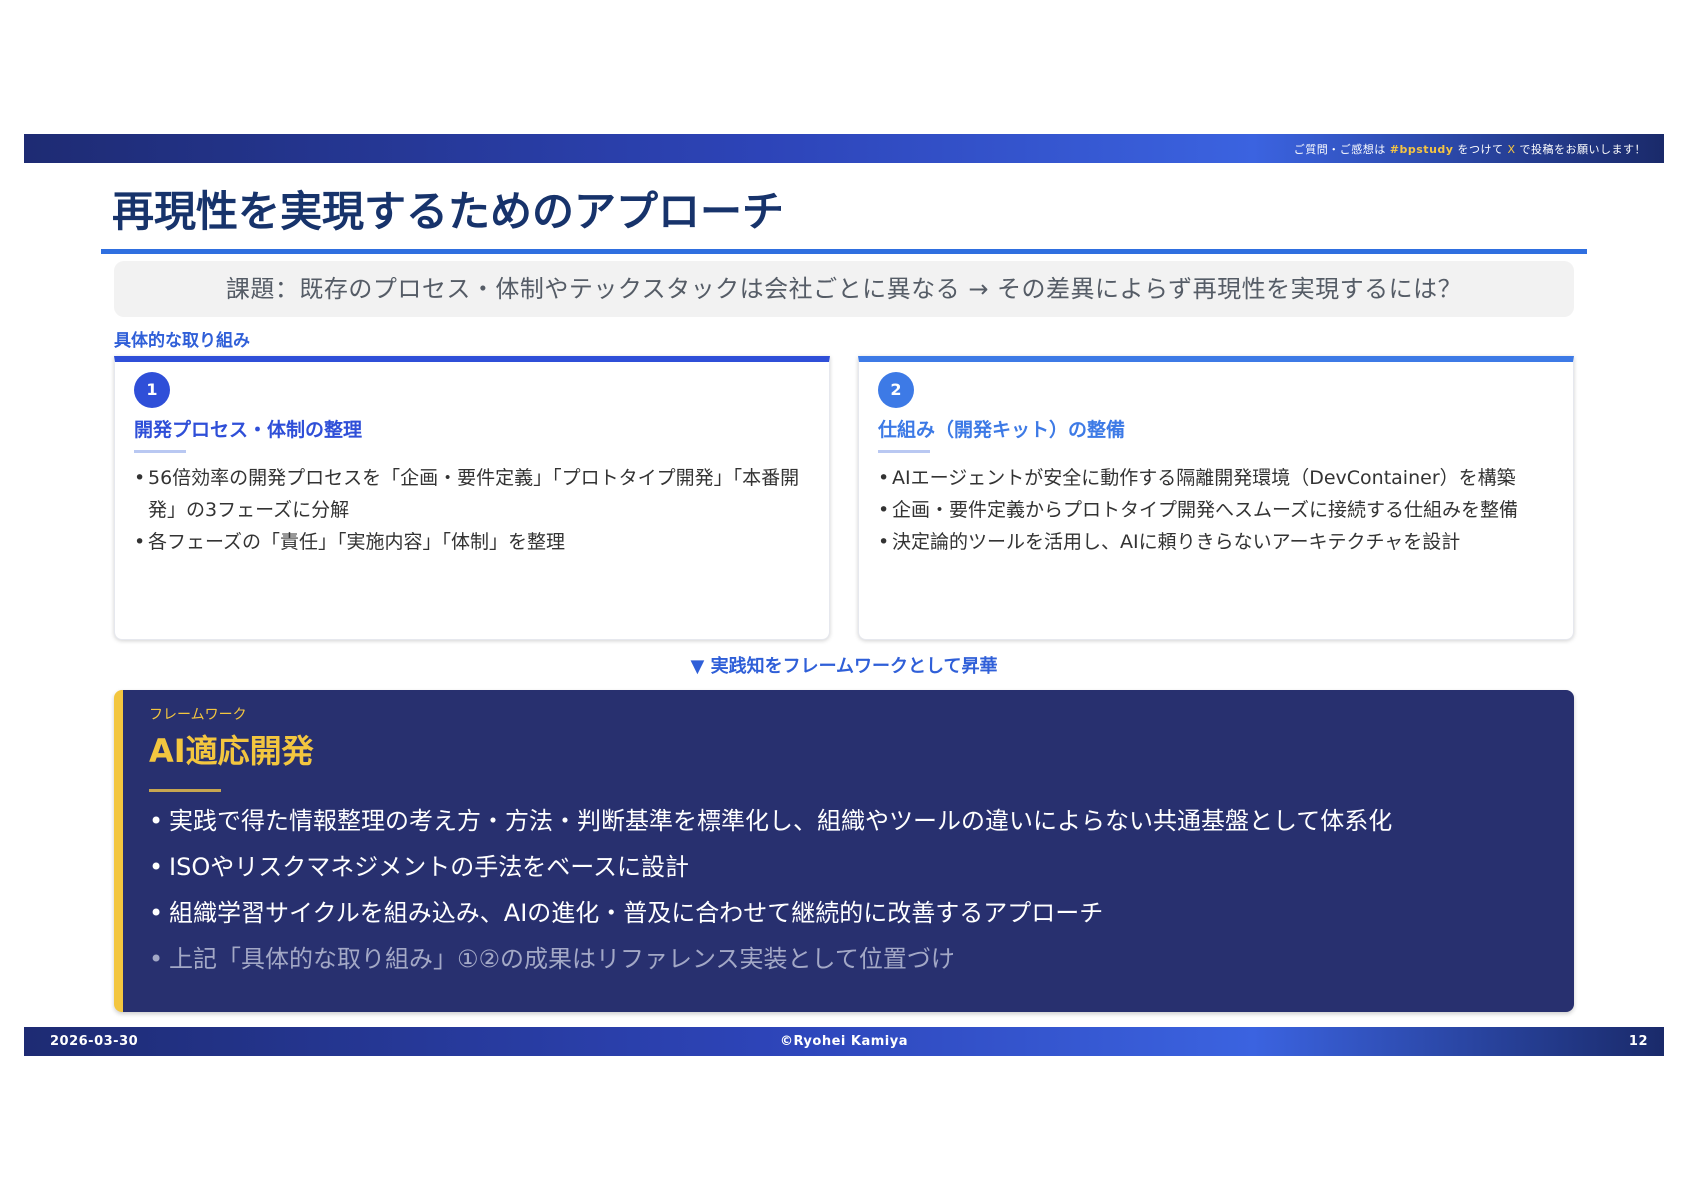 Image resolution: width=1684 pixels, height=1190 pixels. What do you see at coordinates (1339, 149) in the screenshot?
I see `notice-prefix: ご質問・ご感想は` at bounding box center [1339, 149].